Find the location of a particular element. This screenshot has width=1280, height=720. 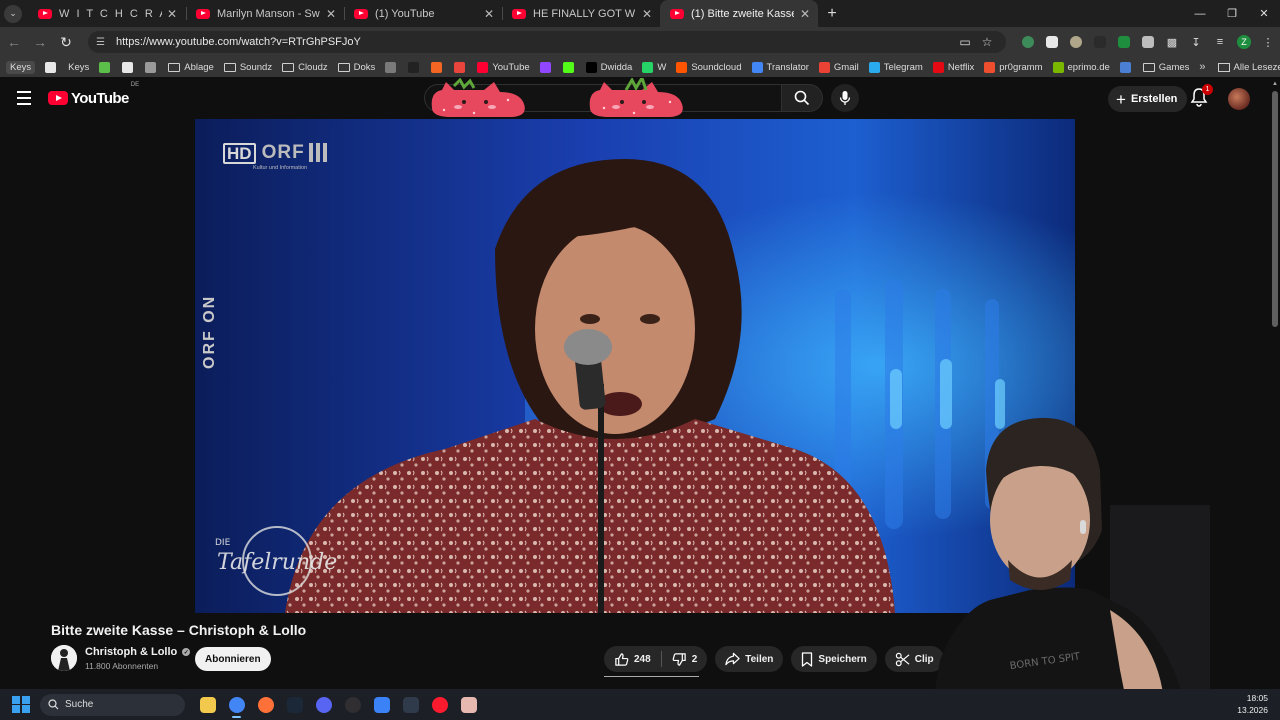

cast-icon: ▭ is located at coordinates (965, 42).